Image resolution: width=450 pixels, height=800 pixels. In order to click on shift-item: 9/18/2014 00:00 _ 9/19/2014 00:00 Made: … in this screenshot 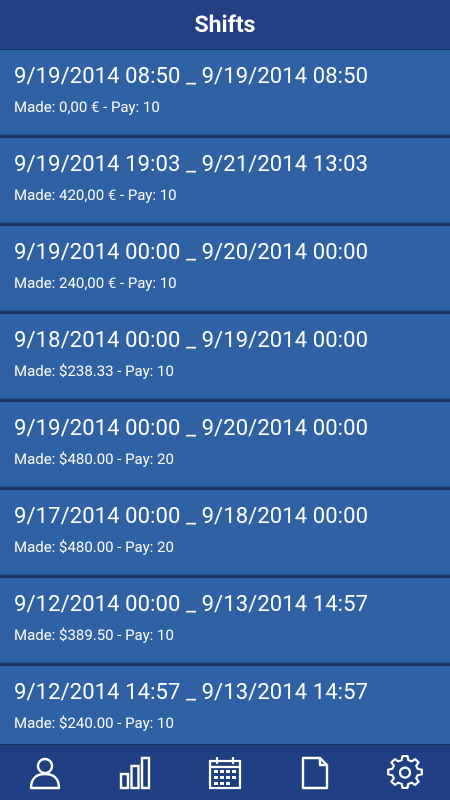, I will do `click(225, 356)`.